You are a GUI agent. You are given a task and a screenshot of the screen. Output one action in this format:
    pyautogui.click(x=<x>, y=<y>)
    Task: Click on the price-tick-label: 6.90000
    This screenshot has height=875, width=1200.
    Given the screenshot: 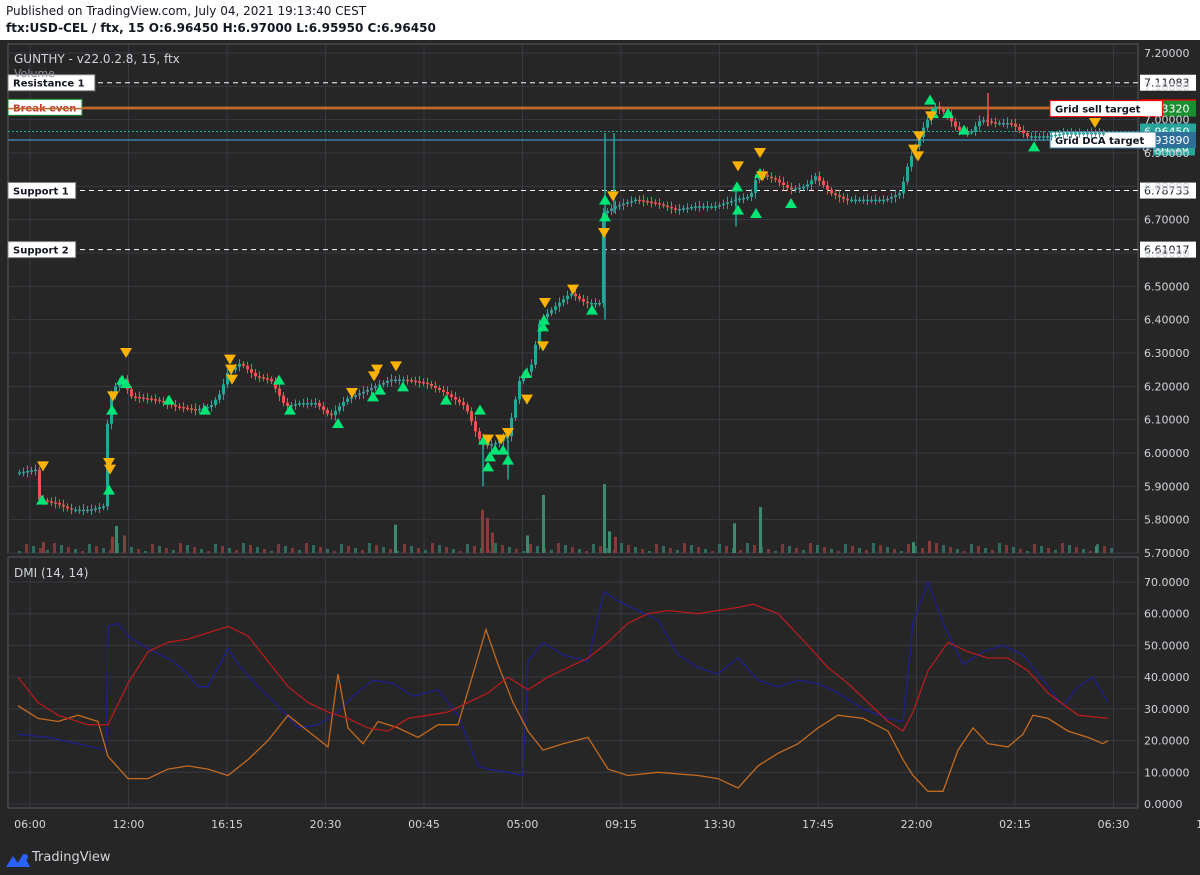 What is the action you would take?
    pyautogui.click(x=1167, y=153)
    